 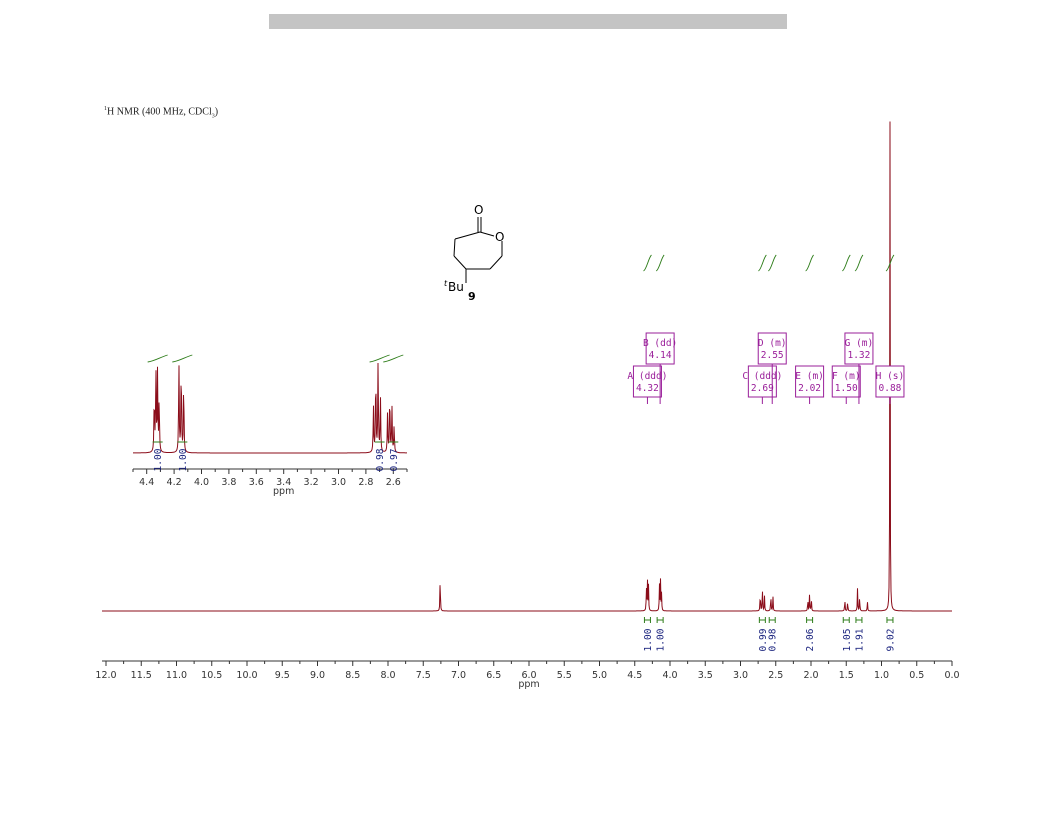 What do you see at coordinates (393, 482) in the screenshot?
I see `inset-x-tick-label: 2.6` at bounding box center [393, 482].